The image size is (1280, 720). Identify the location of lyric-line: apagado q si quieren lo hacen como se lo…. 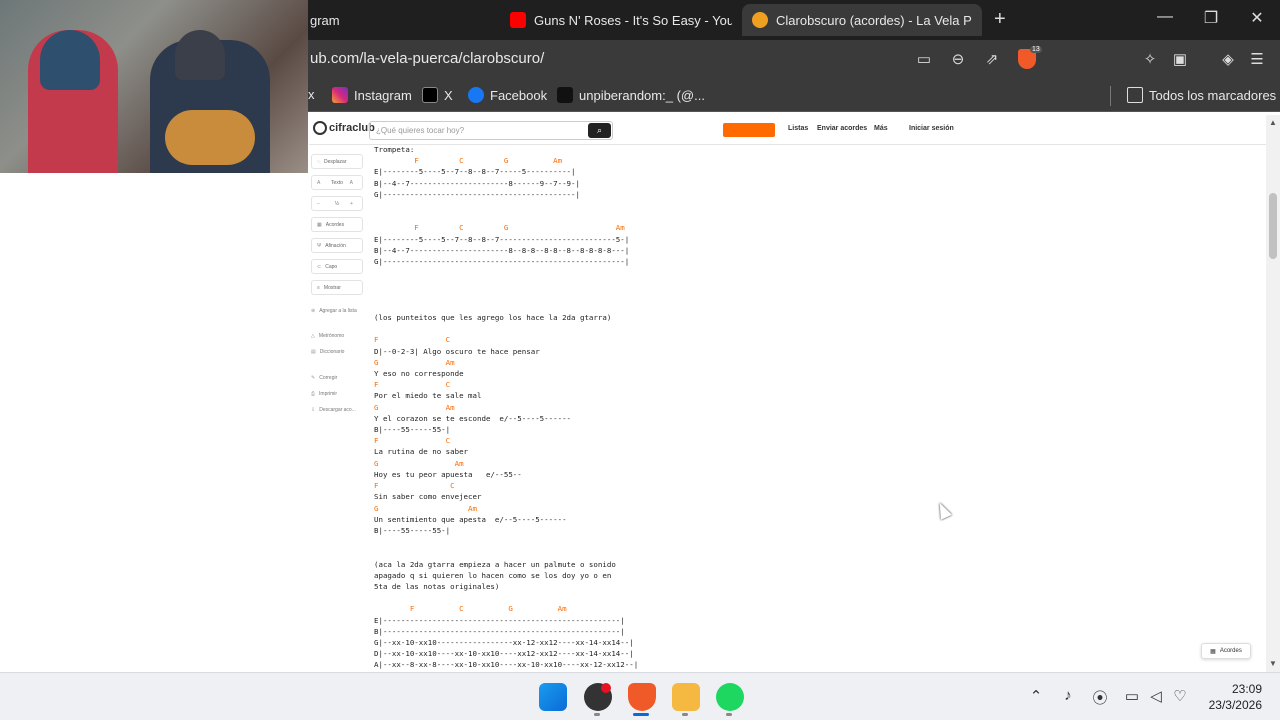
(493, 575).